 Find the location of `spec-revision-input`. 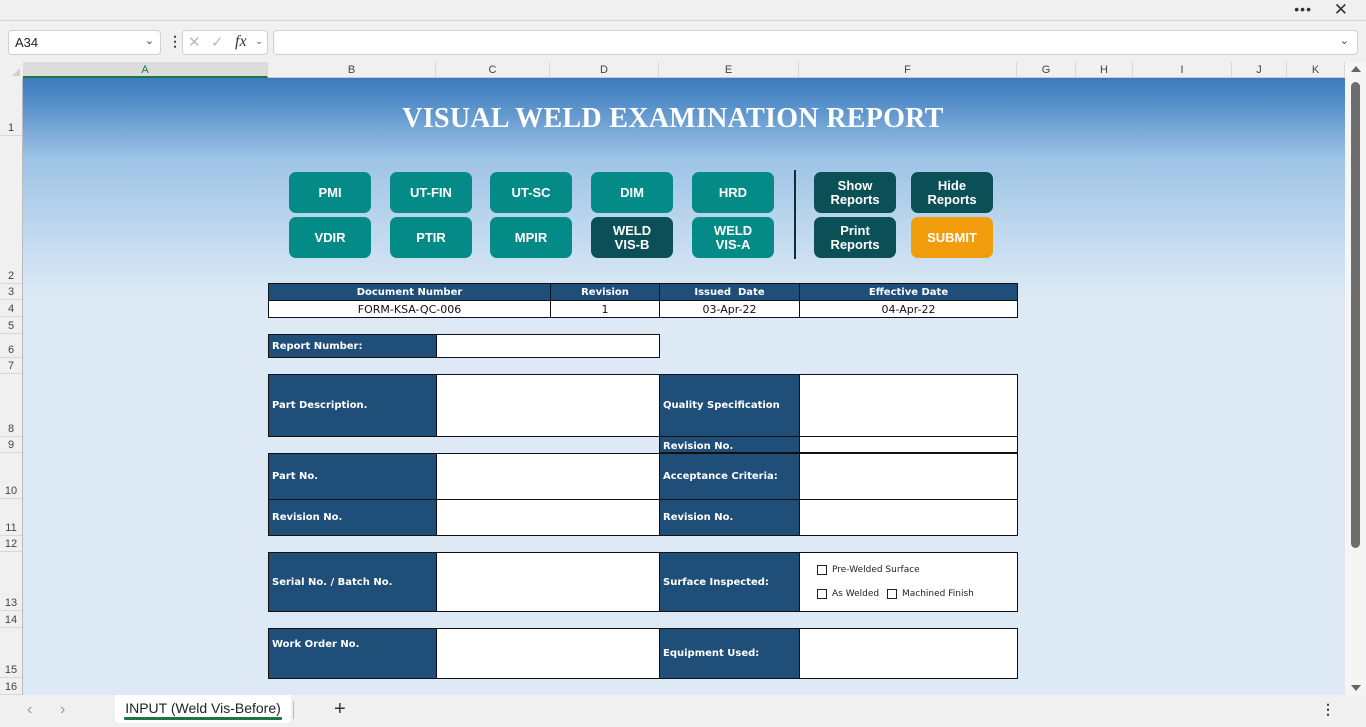

spec-revision-input is located at coordinates (908, 444).